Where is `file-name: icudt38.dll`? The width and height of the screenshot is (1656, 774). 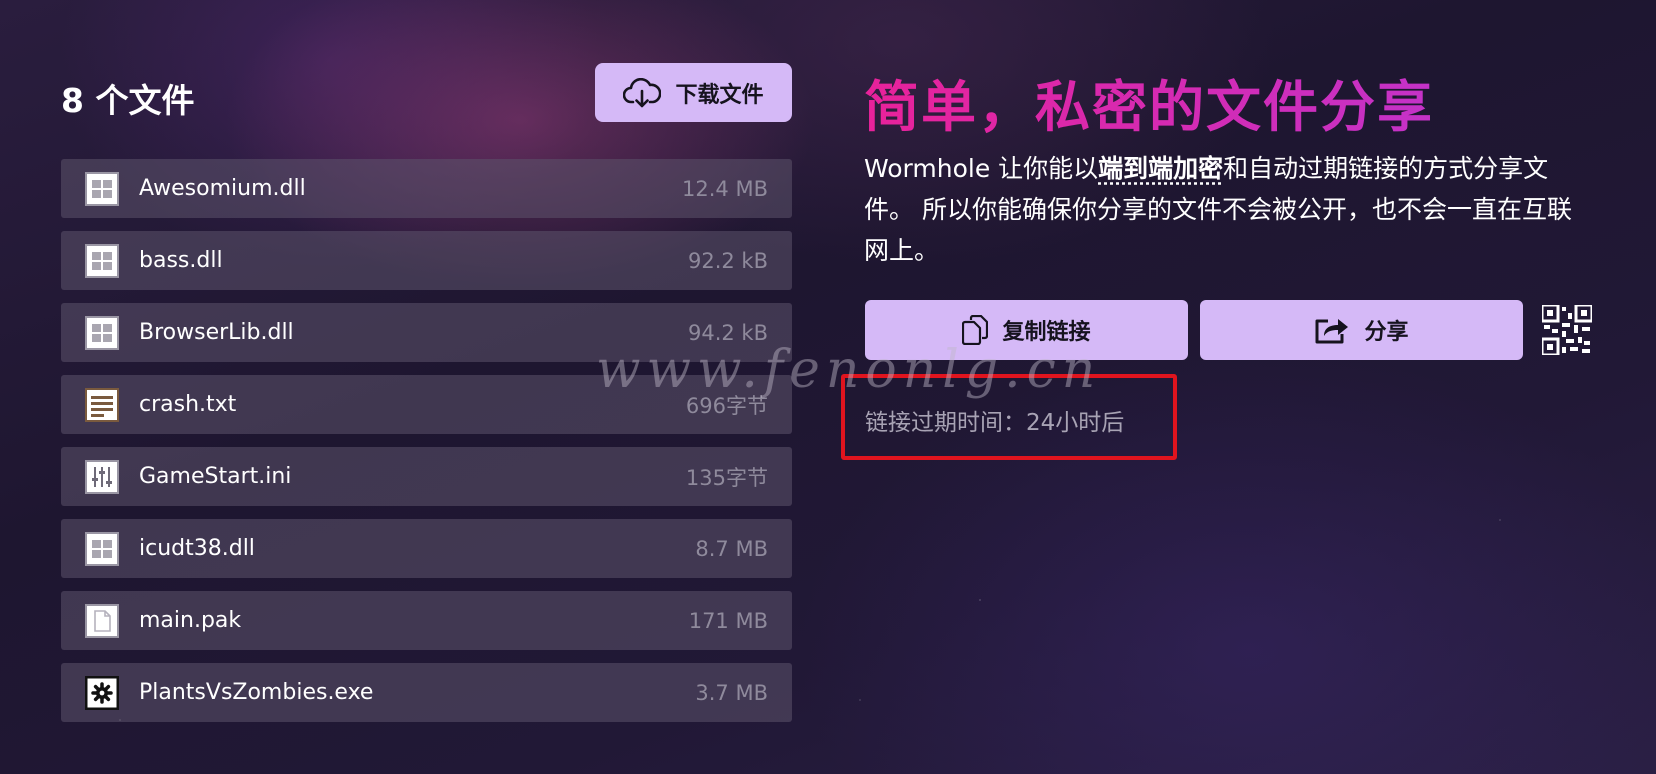
file-name: icudt38.dll is located at coordinates (197, 548).